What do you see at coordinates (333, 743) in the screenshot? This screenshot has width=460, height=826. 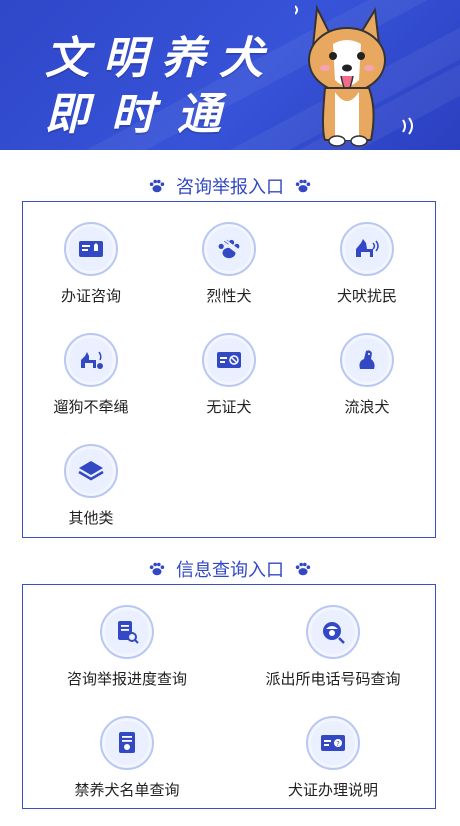 I see `license-info-icon: ?` at bounding box center [333, 743].